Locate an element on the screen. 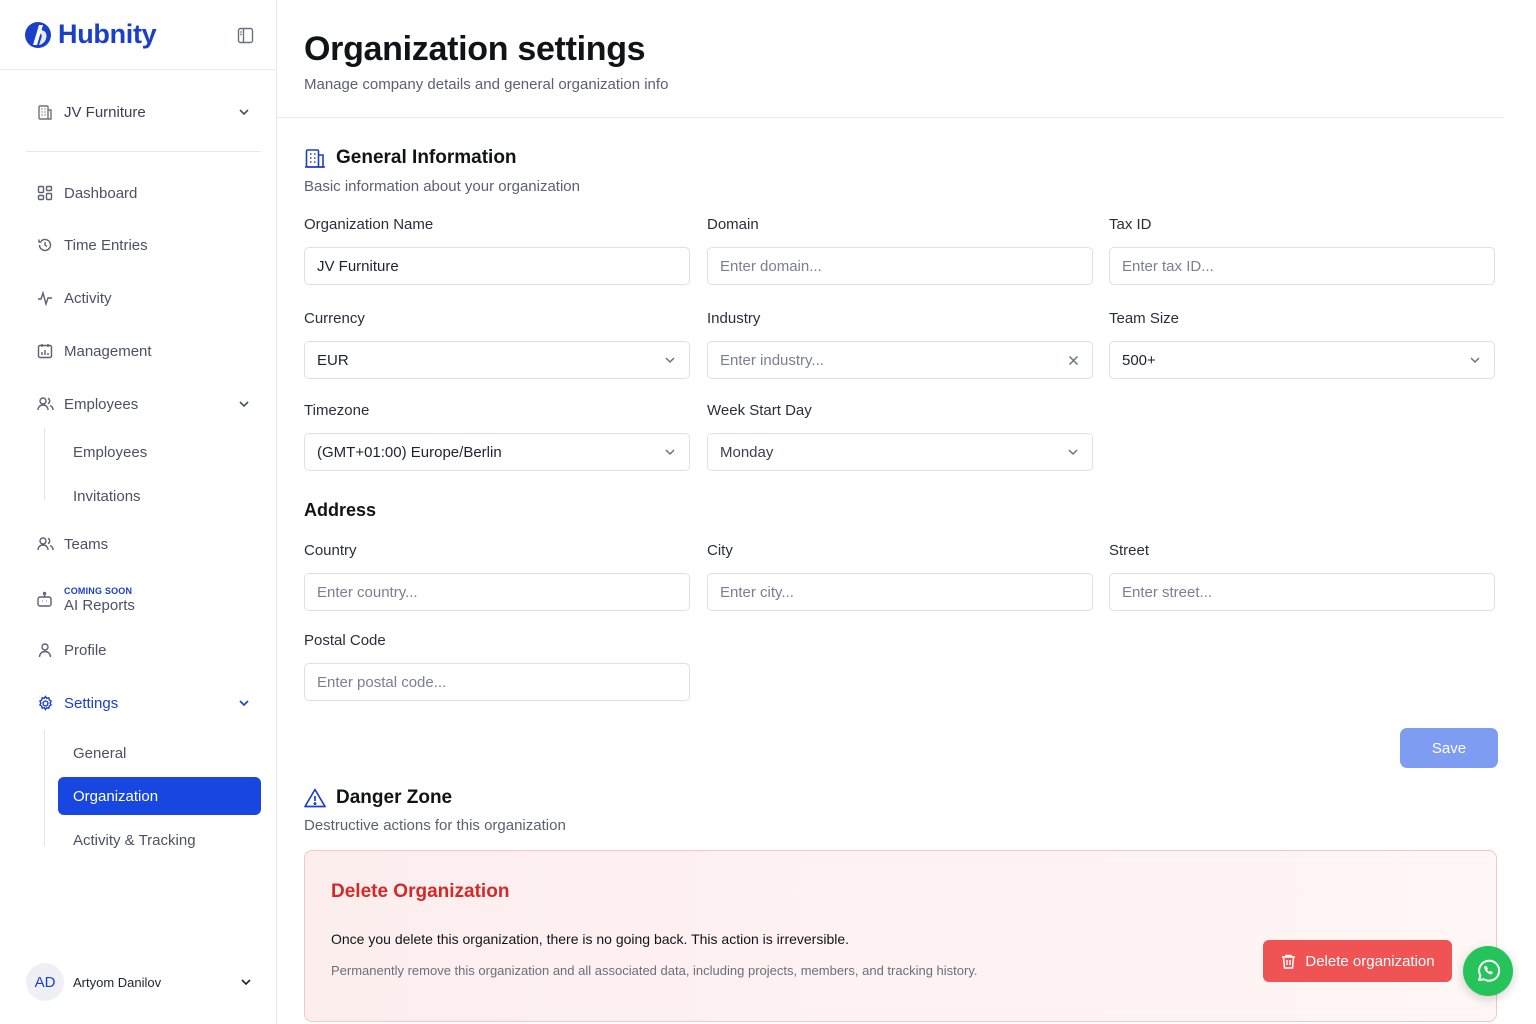  sidebar-item-label: Settings is located at coordinates (91, 703).